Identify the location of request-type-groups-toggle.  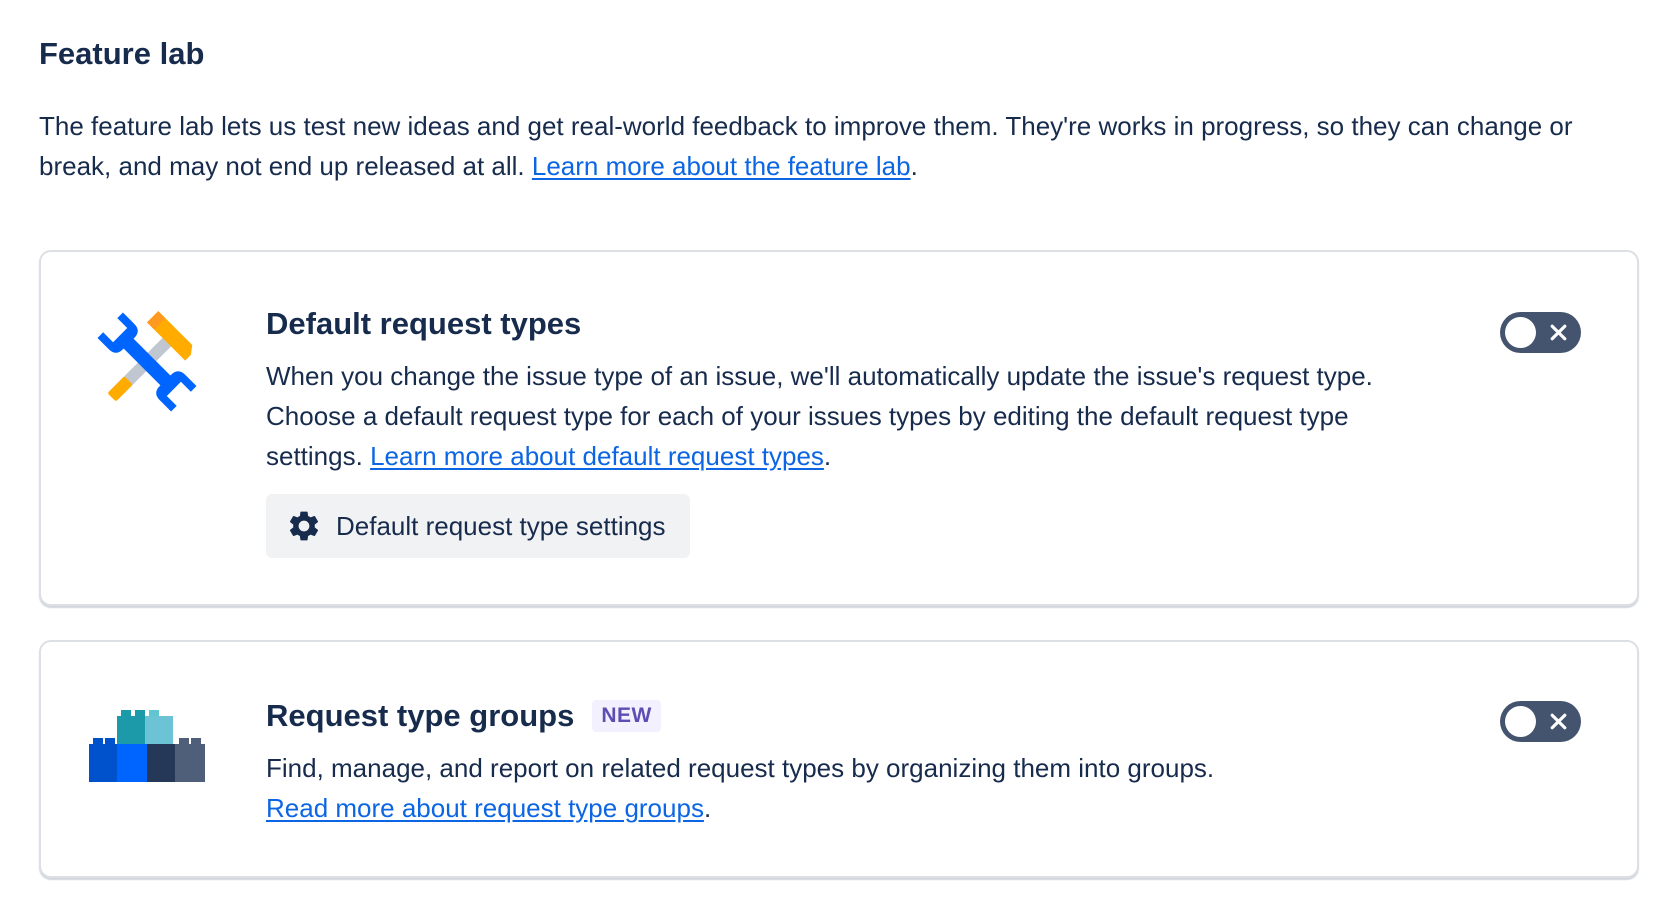
(1540, 721).